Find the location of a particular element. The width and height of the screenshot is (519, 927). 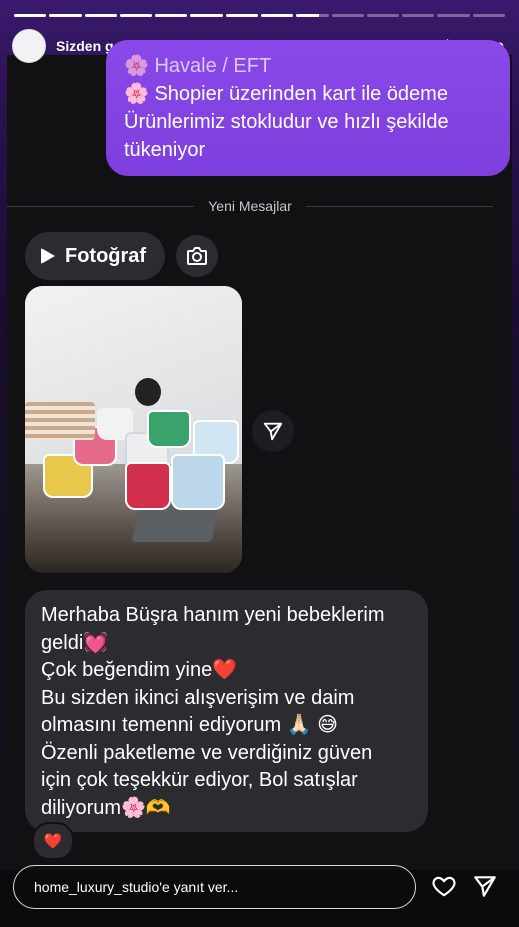

shared-photo is located at coordinates (133, 429).